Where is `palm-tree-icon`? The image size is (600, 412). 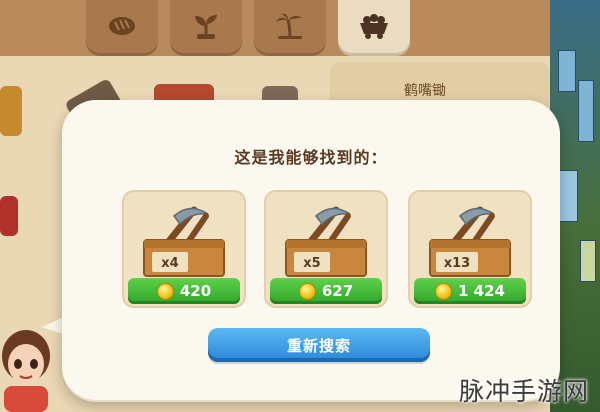 palm-tree-icon is located at coordinates (290, 29).